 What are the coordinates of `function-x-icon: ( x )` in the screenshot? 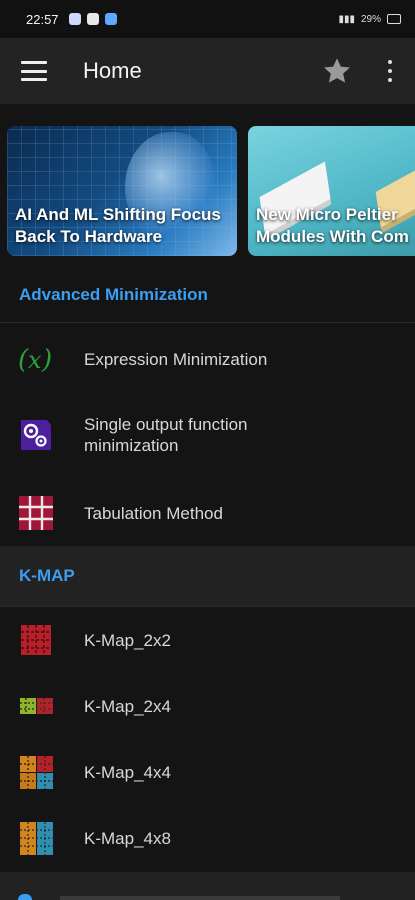 It's located at (35, 360).